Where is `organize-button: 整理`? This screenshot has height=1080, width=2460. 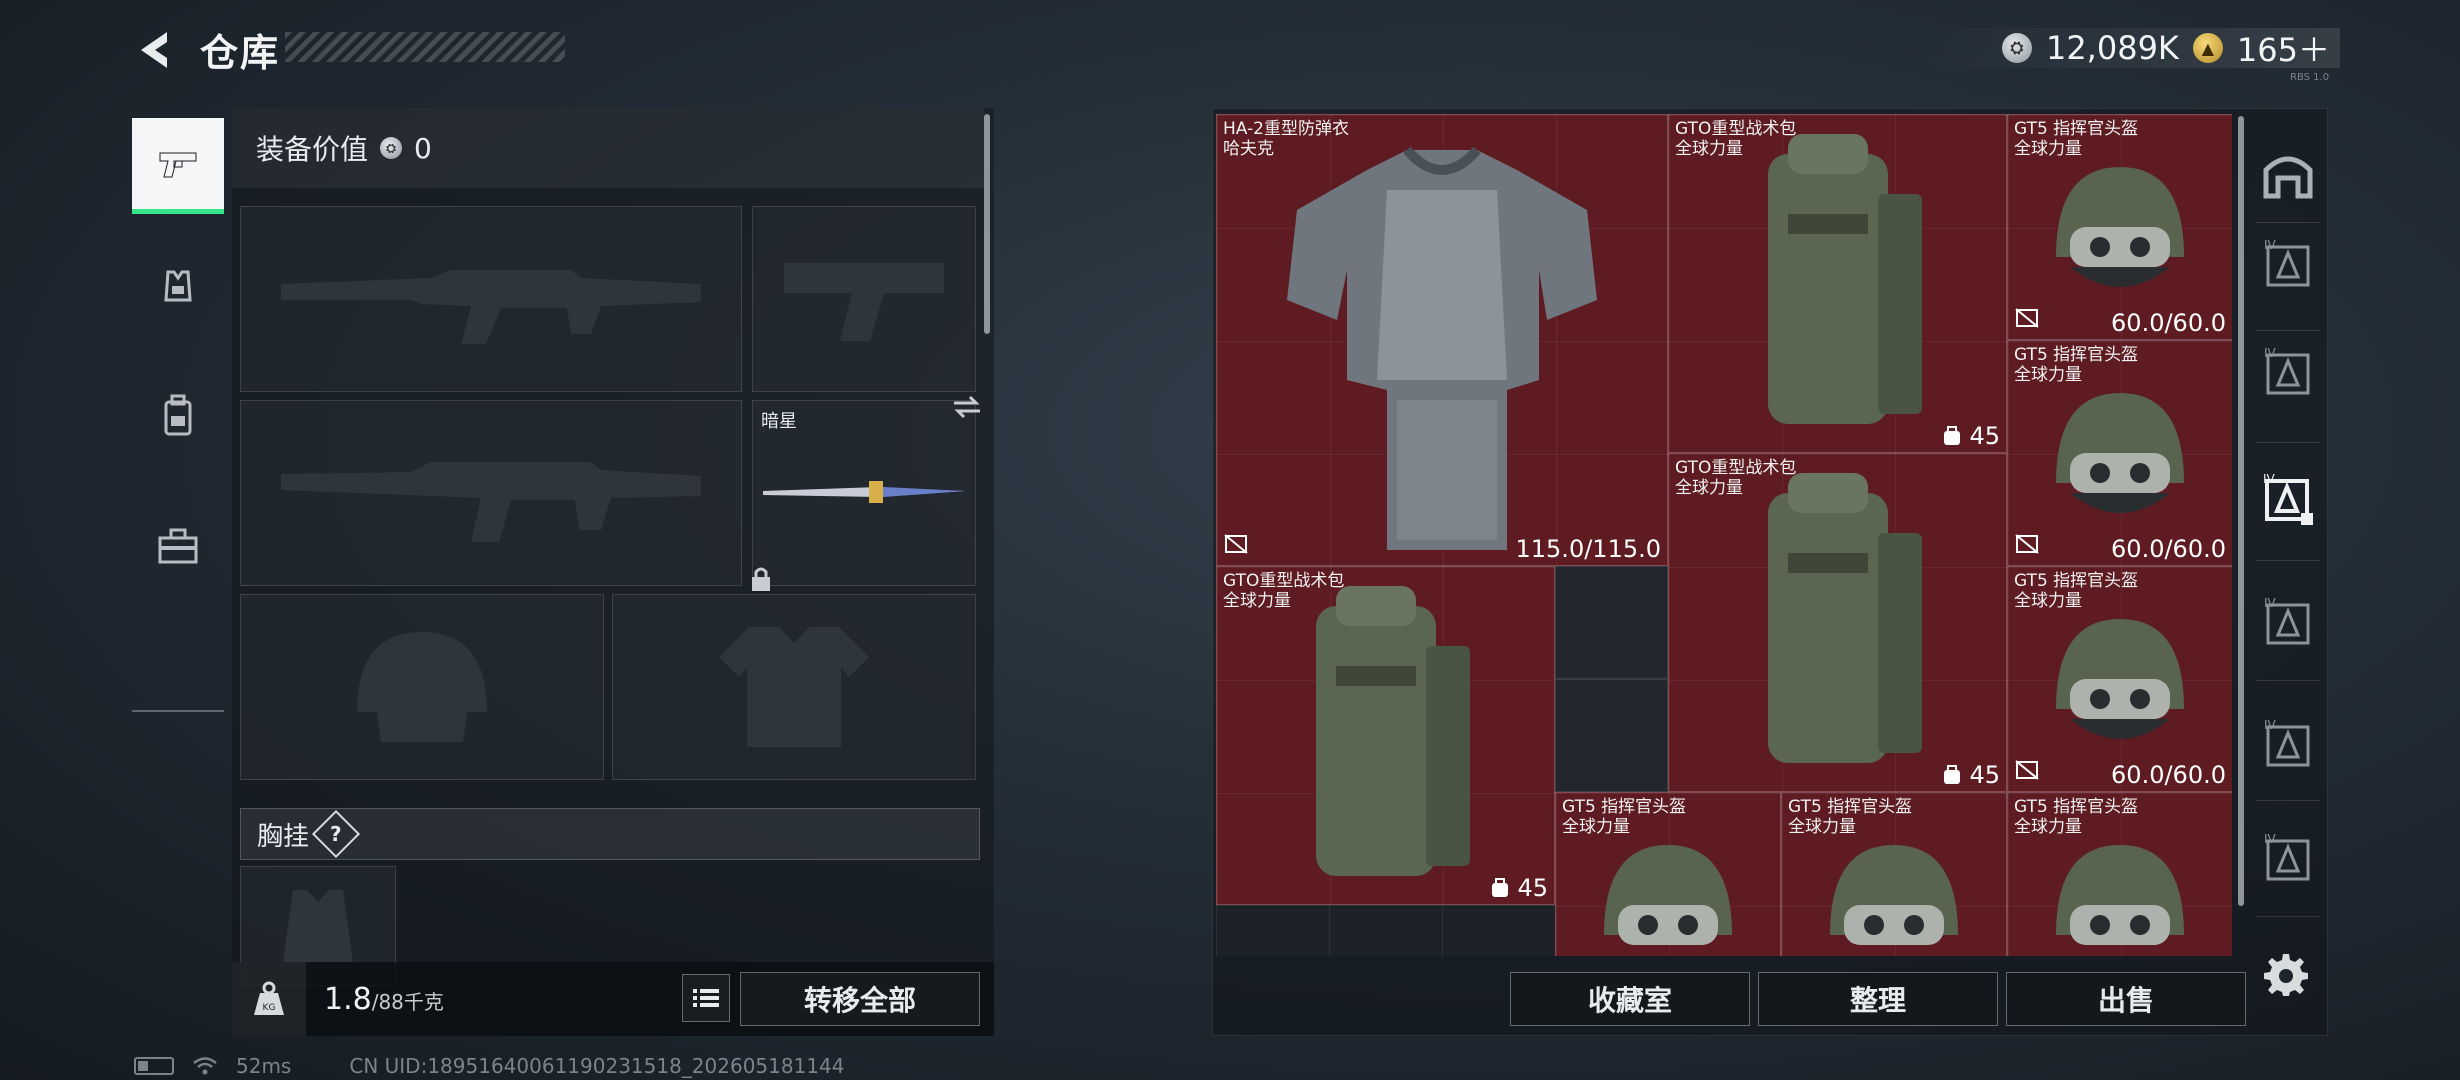 organize-button: 整理 is located at coordinates (1878, 999).